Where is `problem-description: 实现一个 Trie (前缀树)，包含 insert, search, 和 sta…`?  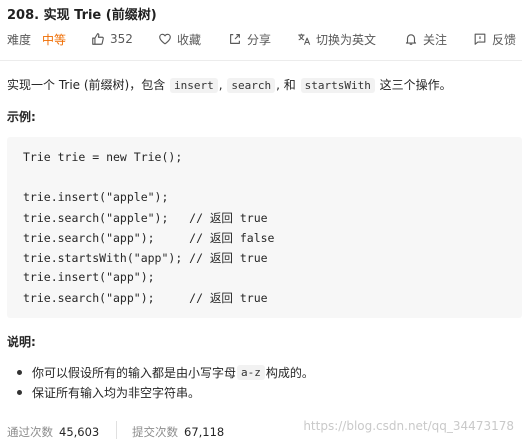 problem-description: 实现一个 Trie (前缀树)，包含 insert, search, 和 sta… is located at coordinates (229, 84).